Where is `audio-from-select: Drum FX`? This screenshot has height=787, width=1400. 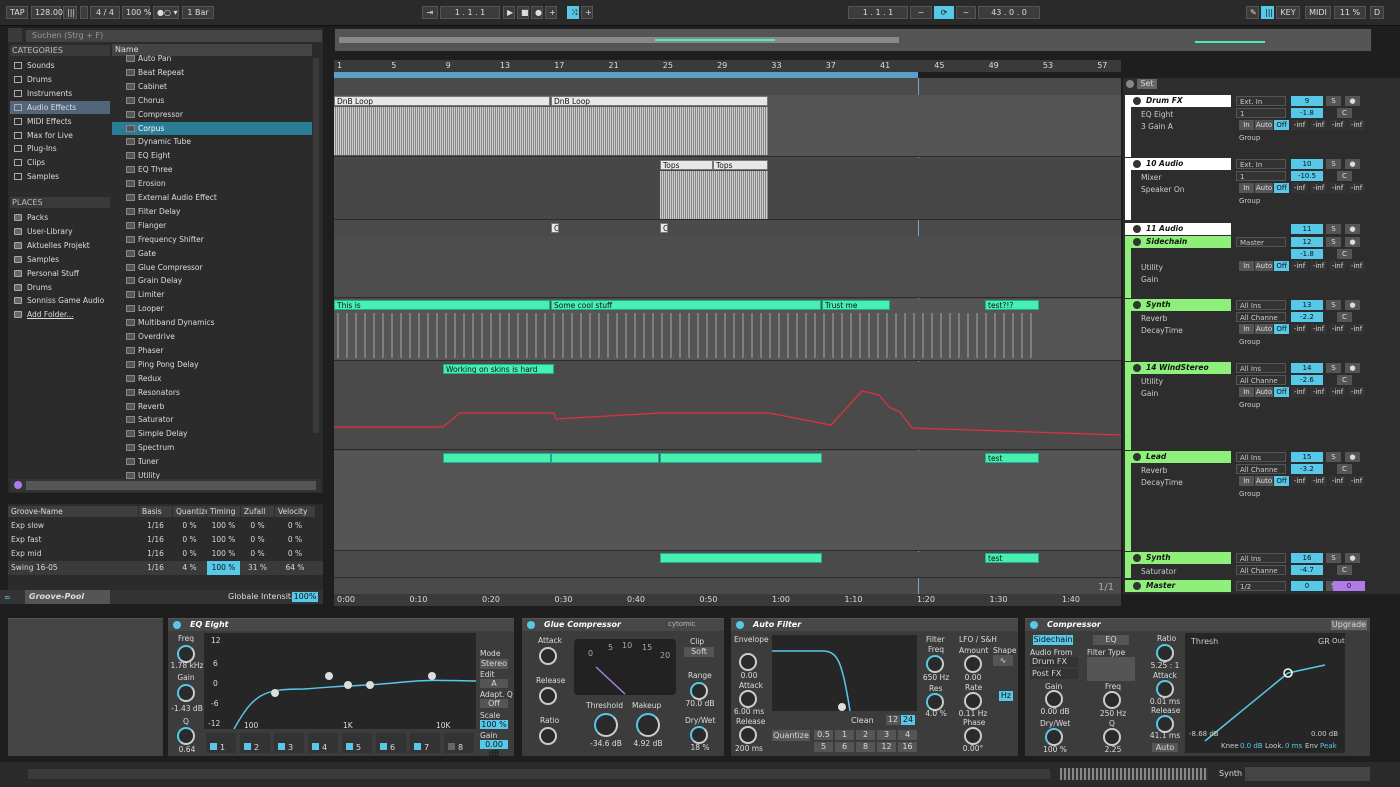
audio-from-select: Drum FX is located at coordinates (1054, 662).